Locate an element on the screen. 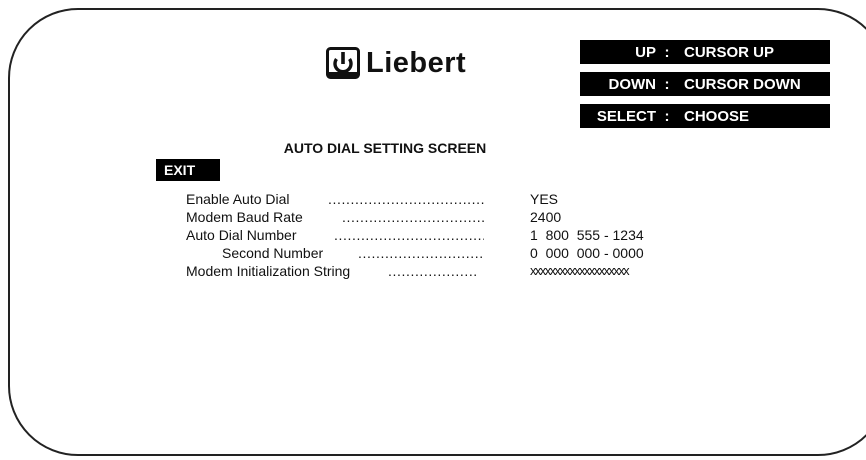  brand-logo: Liebert is located at coordinates (396, 63).